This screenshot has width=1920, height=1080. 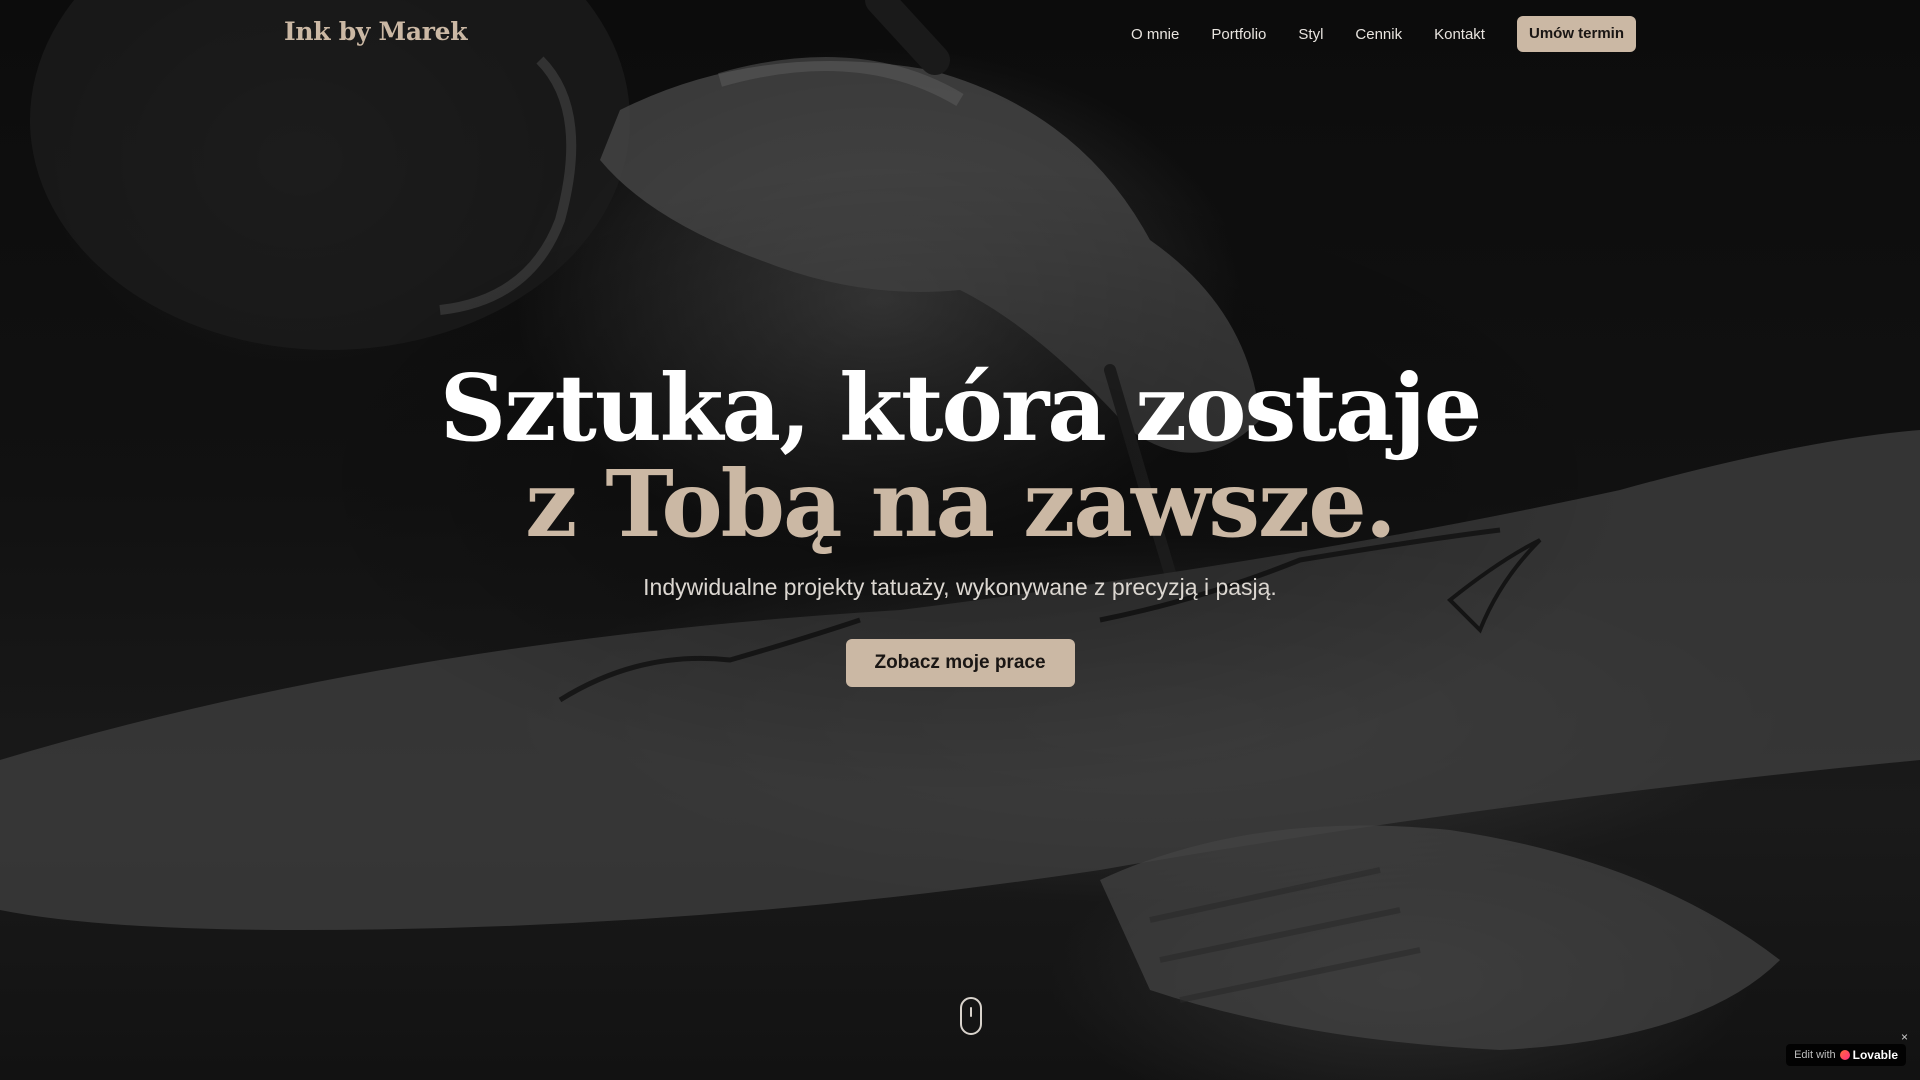 What do you see at coordinates (1904, 1037) in the screenshot?
I see `close-icon: ×` at bounding box center [1904, 1037].